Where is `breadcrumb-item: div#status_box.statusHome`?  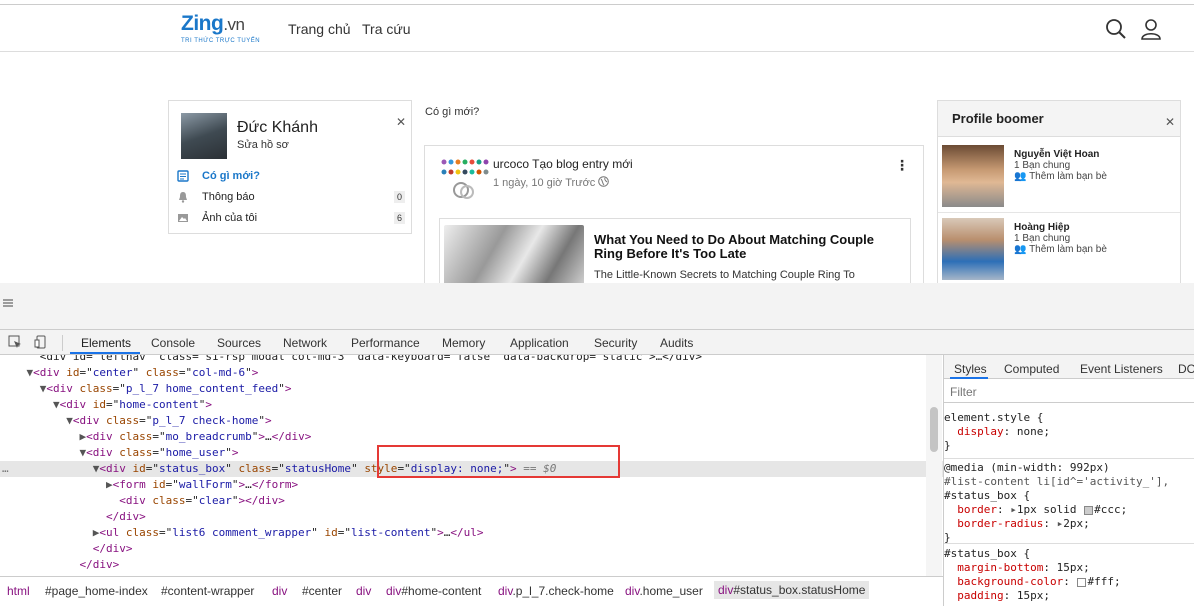
breadcrumb-item: div#status_box.statusHome is located at coordinates (792, 590).